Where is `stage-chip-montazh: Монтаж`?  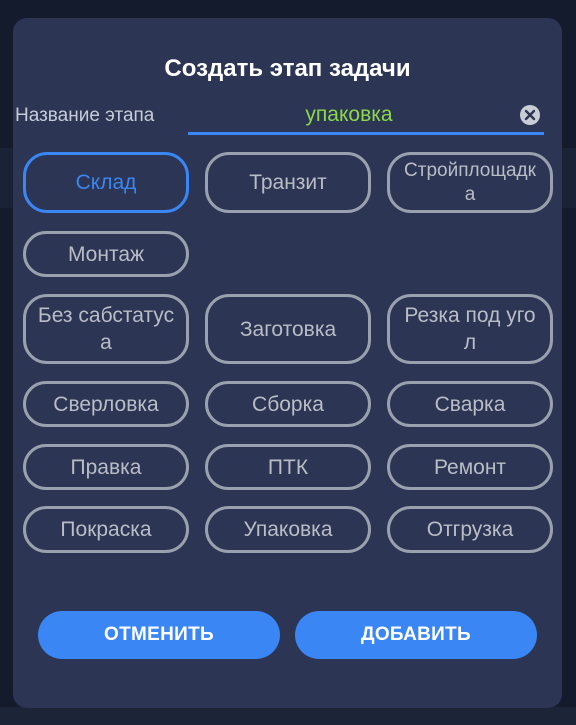 stage-chip-montazh: Монтаж is located at coordinates (106, 254).